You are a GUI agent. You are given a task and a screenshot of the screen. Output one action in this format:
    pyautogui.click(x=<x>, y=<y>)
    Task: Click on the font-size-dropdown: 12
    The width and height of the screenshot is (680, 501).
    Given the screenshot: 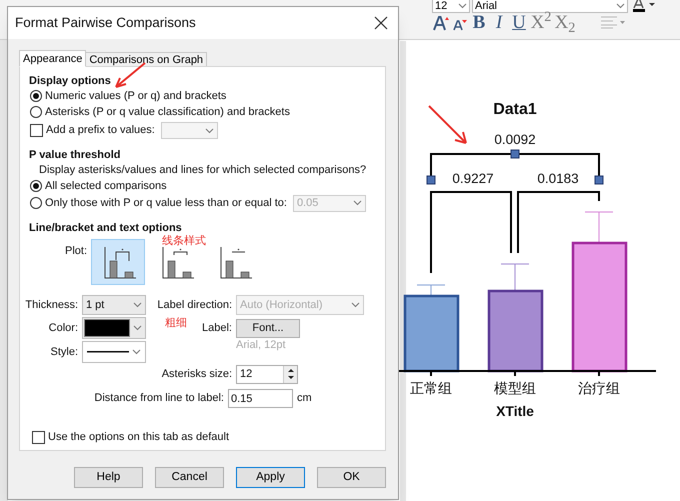 What is the action you would take?
    pyautogui.click(x=451, y=6)
    